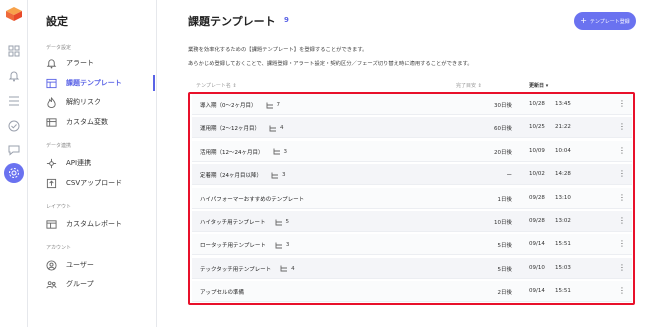  What do you see at coordinates (563, 174) in the screenshot?
I see `updated-time: 14:28` at bounding box center [563, 174].